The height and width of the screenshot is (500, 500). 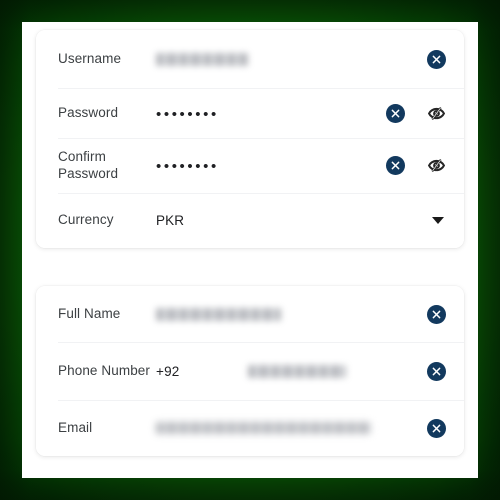 What do you see at coordinates (187, 114) in the screenshot?
I see `masked-value-password: ••••••••` at bounding box center [187, 114].